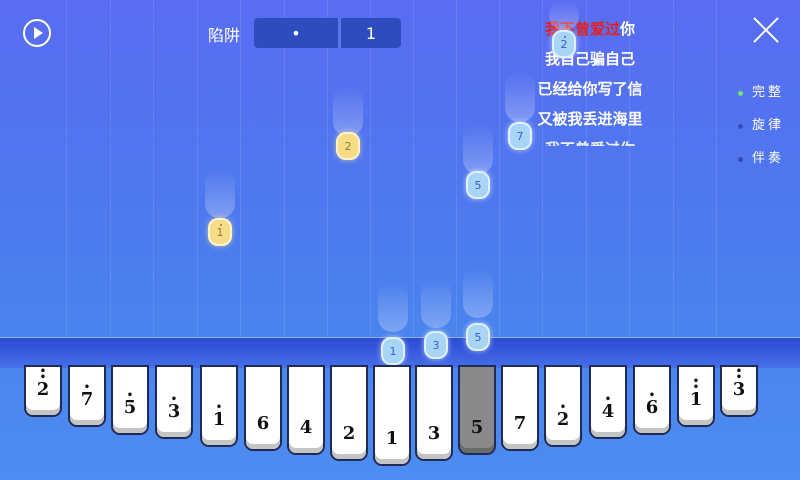  I want to click on kalimba-key: 5 •, so click(130, 400).